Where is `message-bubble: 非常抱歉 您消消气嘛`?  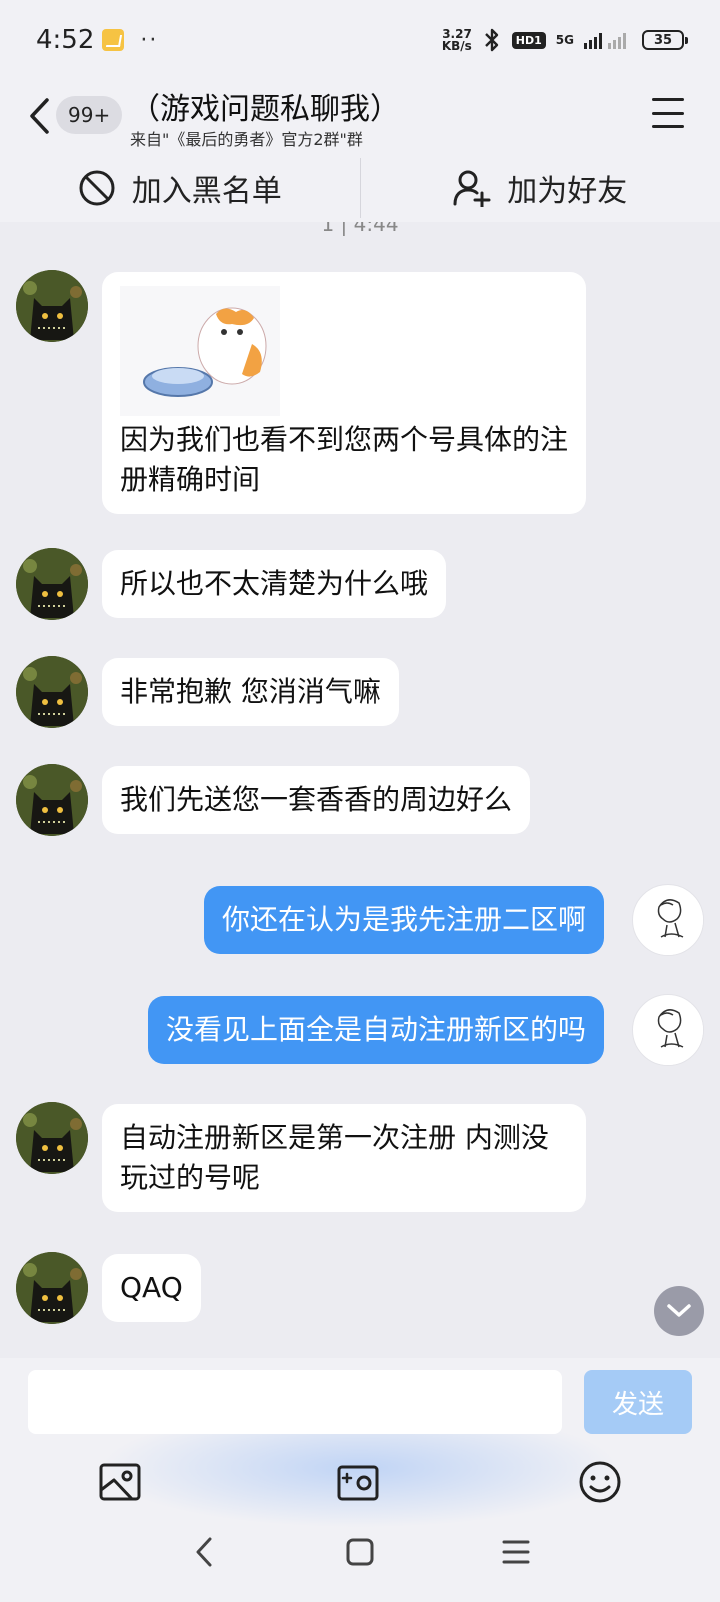
message-bubble: 非常抱歉 您消消气嘛 is located at coordinates (250, 692).